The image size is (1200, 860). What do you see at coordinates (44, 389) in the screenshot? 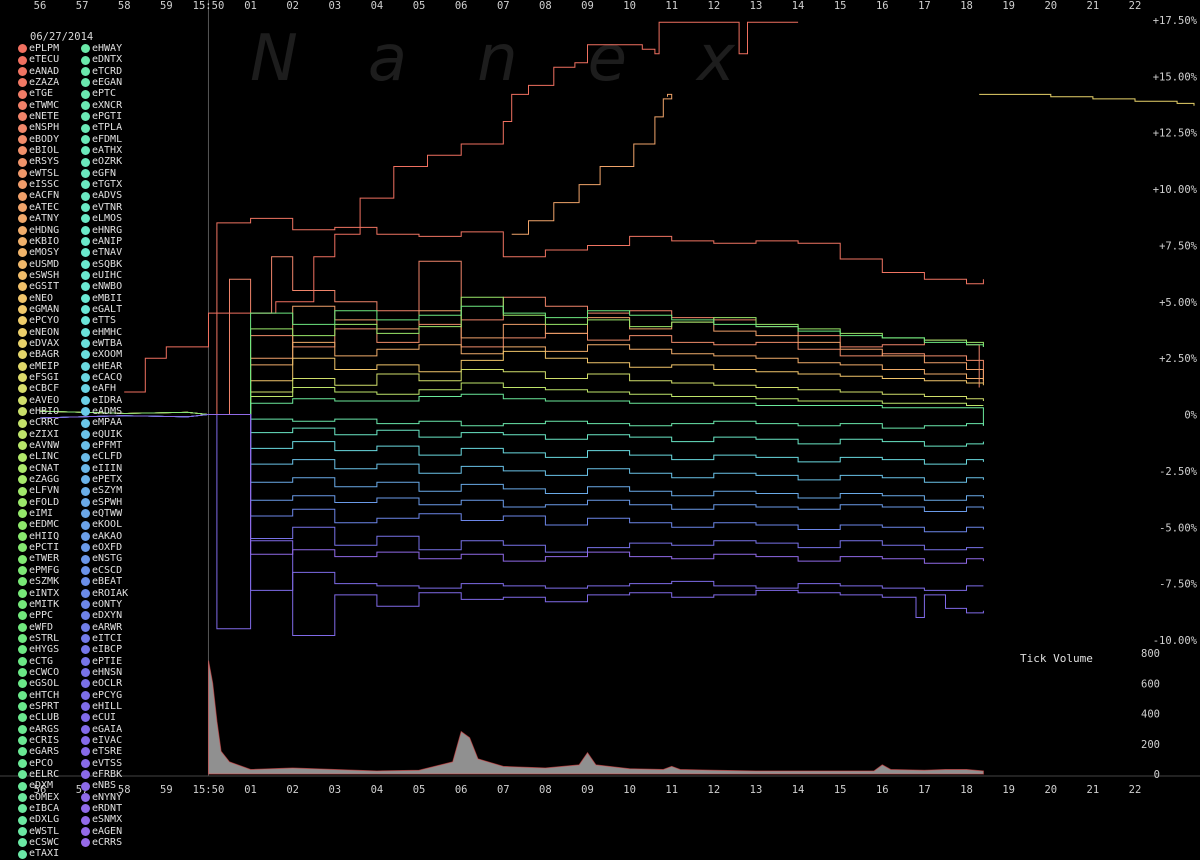
I see `legend-symbol: eCBCF` at bounding box center [44, 389].